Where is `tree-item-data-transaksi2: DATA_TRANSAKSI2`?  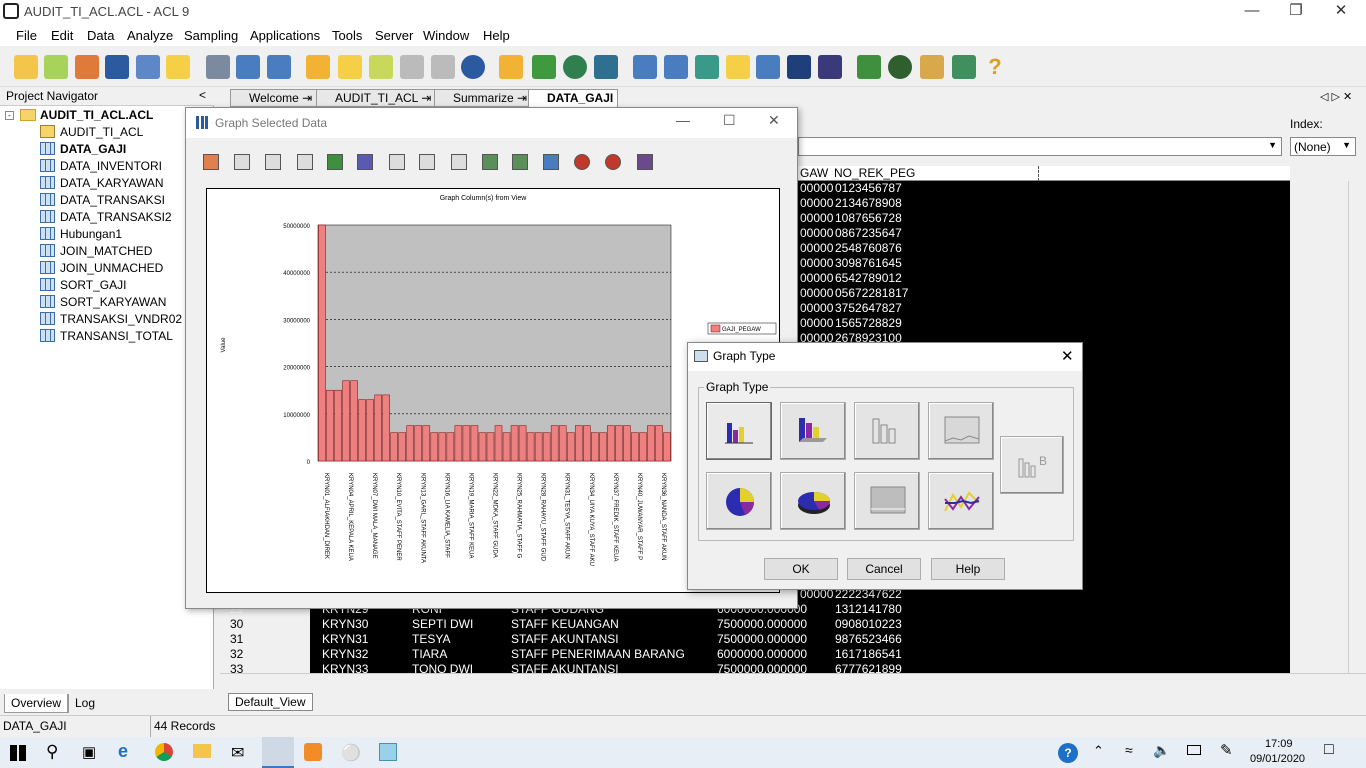 tree-item-data-transaksi2: DATA_TRANSAKSI2 is located at coordinates (116, 217).